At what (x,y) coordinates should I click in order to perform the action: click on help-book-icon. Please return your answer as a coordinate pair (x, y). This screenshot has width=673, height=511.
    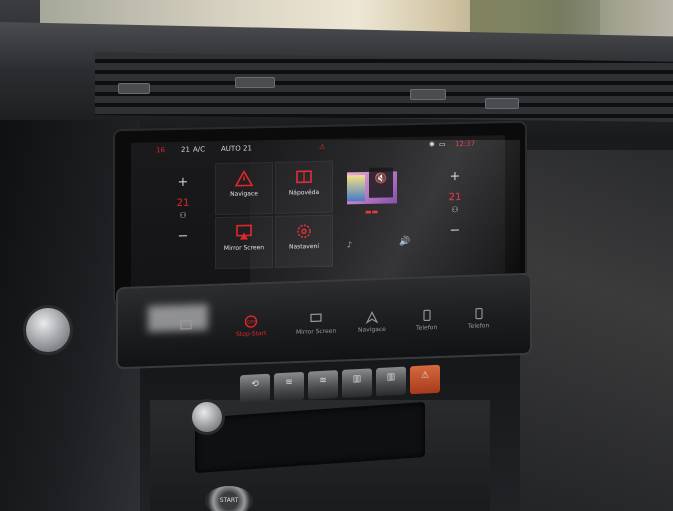
    Looking at the image, I should click on (304, 177).